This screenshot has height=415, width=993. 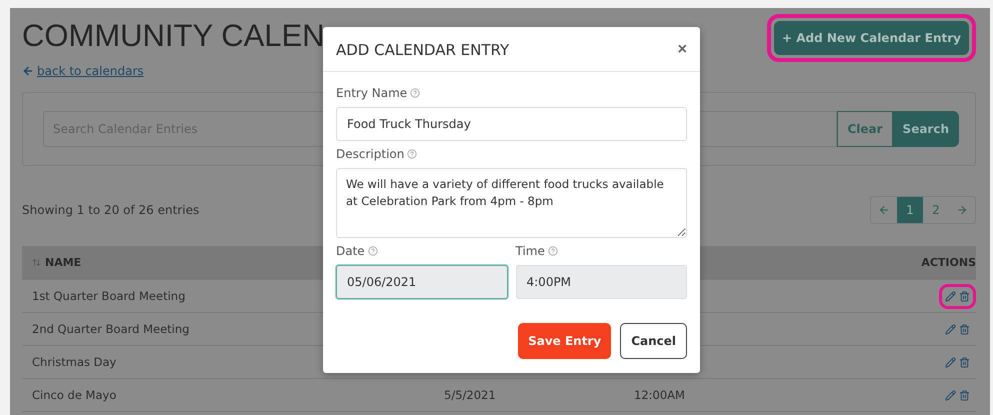 What do you see at coordinates (350, 251) in the screenshot?
I see `field-label: Date` at bounding box center [350, 251].